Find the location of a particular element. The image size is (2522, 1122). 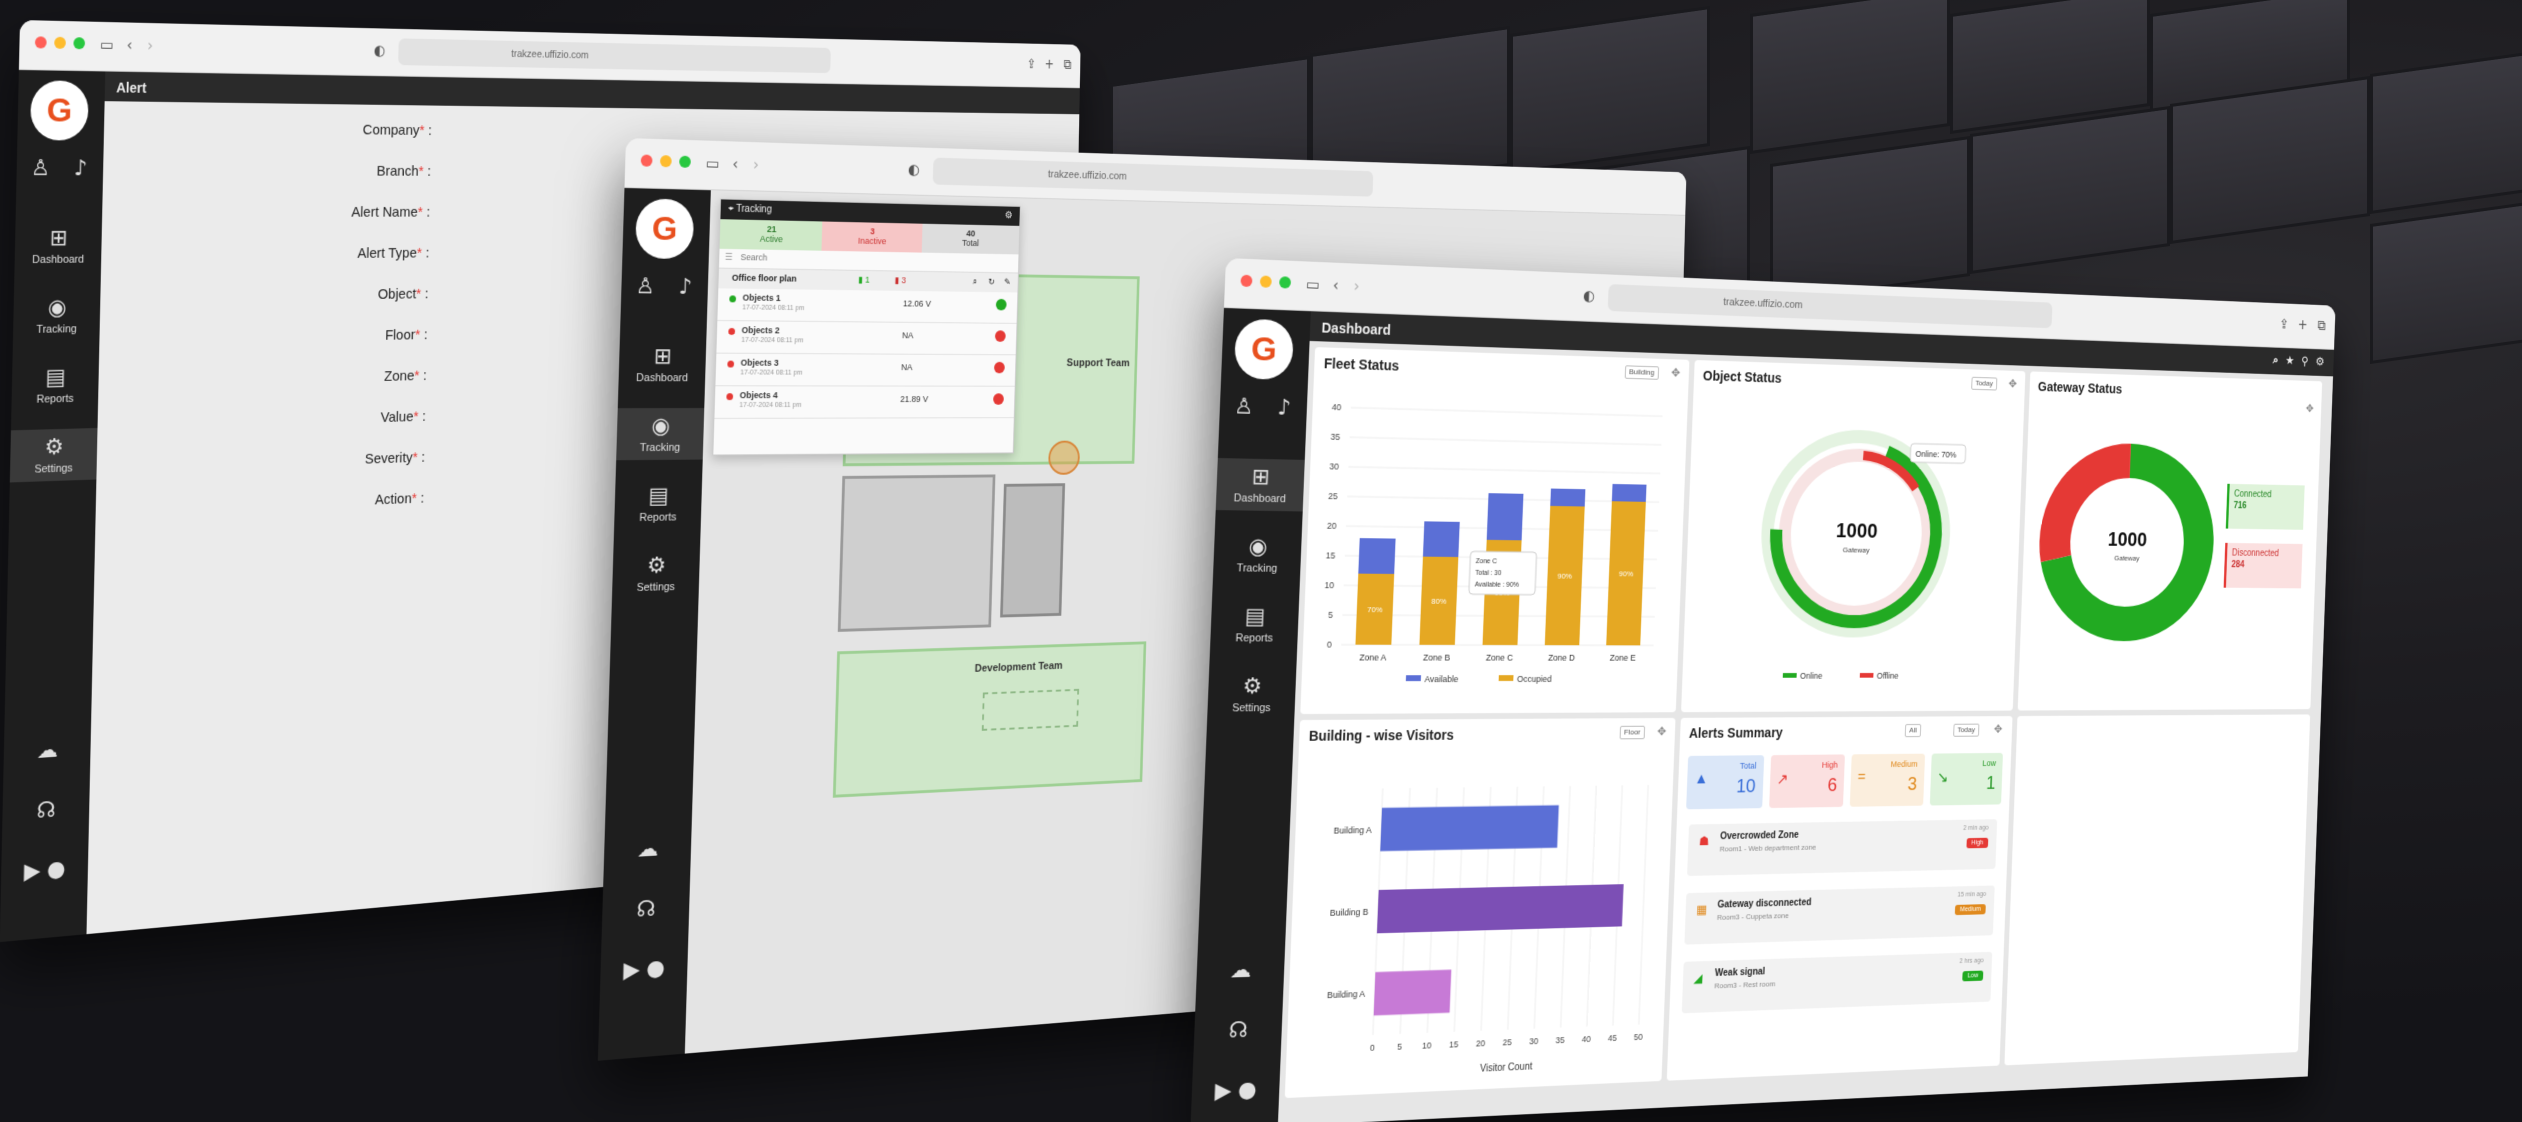

development-team-zone: Development Team is located at coordinates (989, 719).